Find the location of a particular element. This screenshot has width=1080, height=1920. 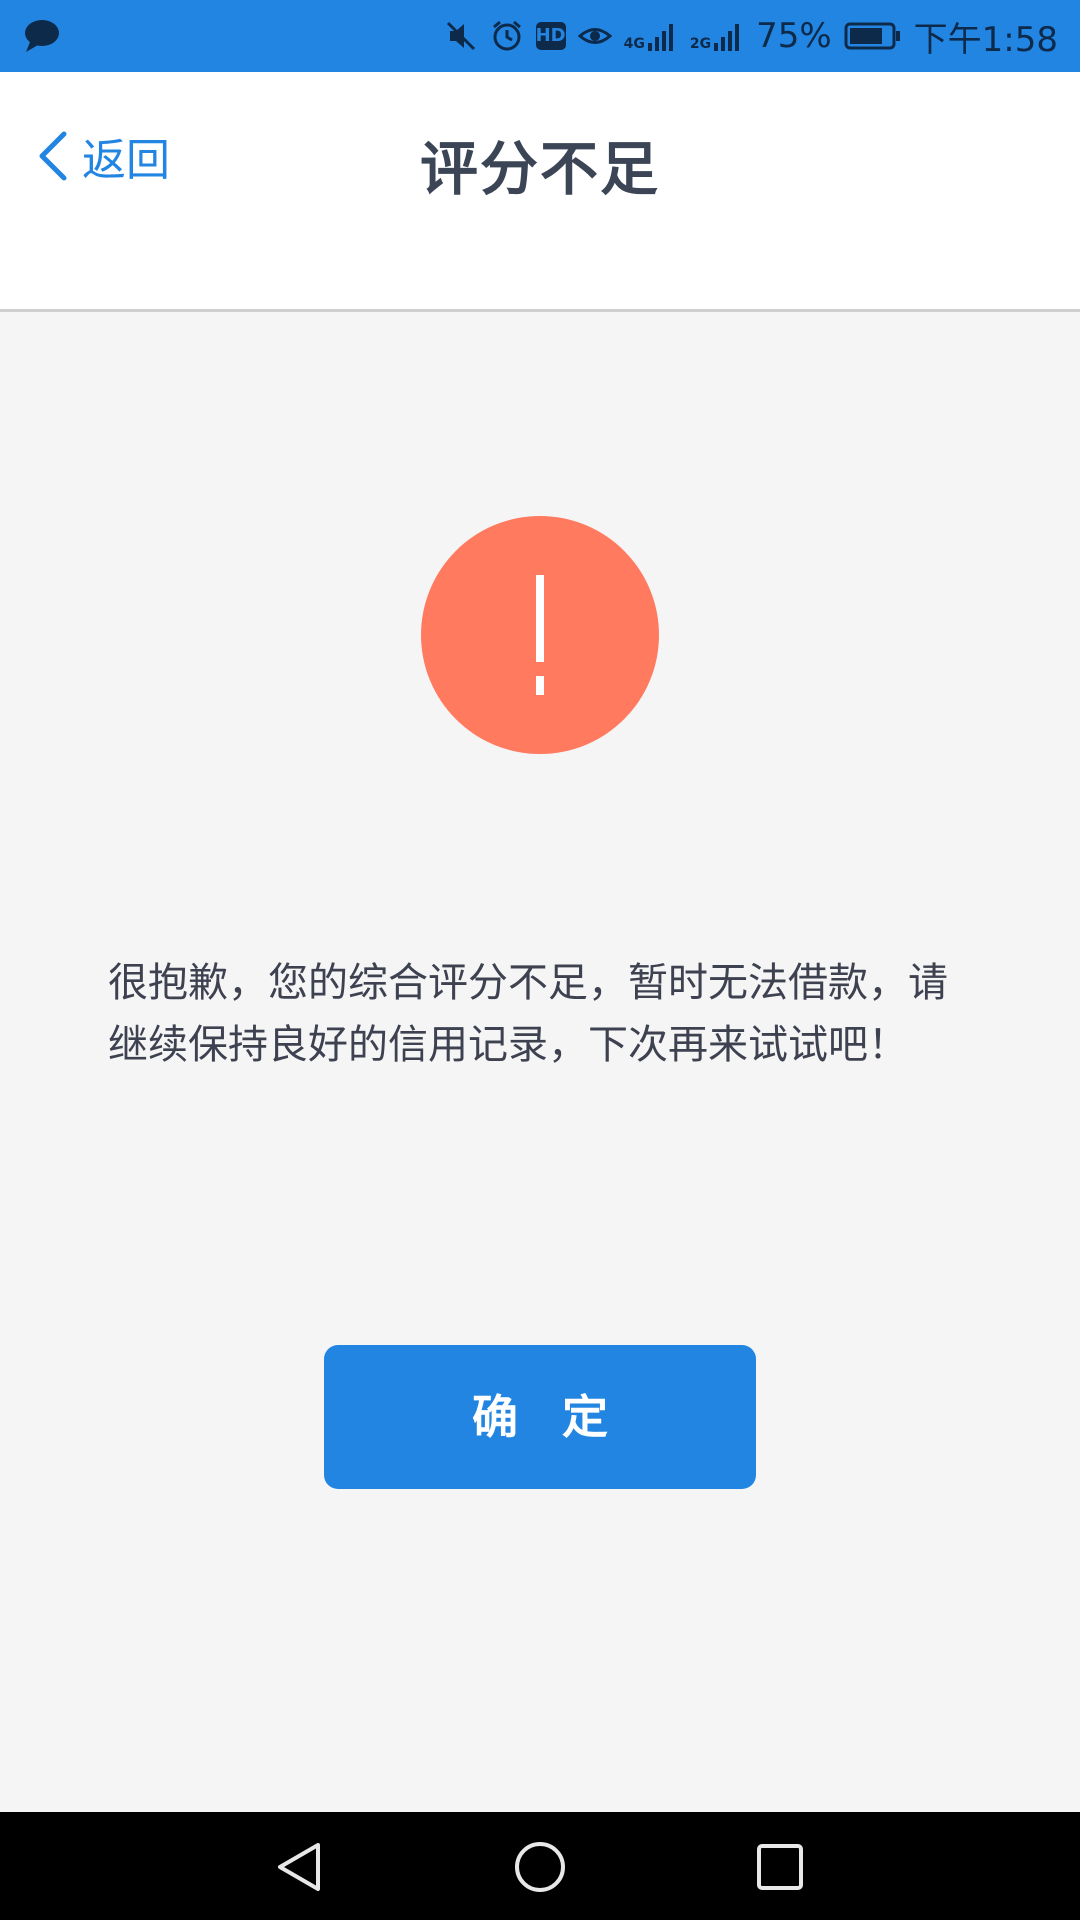

network-4g-label: 4G is located at coordinates (634, 44).